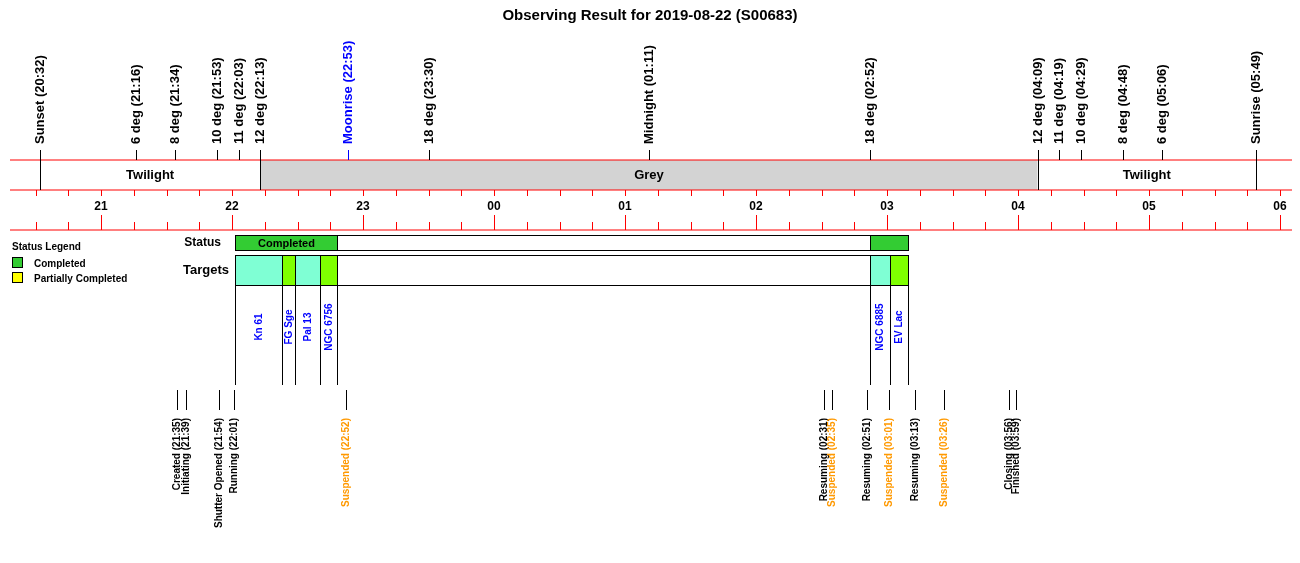 The image size is (1300, 563). What do you see at coordinates (363, 206) in the screenshot?
I see `hour-label: 23` at bounding box center [363, 206].